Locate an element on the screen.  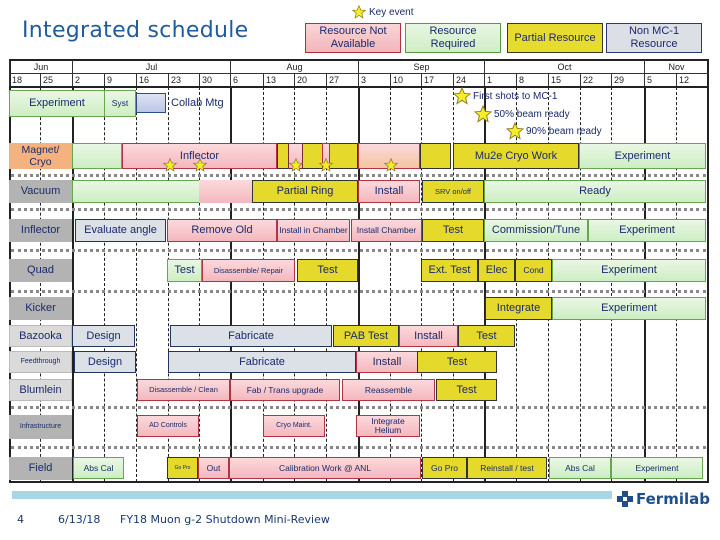
legend-non-mc1-resource: Non MC-1 Resource is located at coordinates (654, 38).